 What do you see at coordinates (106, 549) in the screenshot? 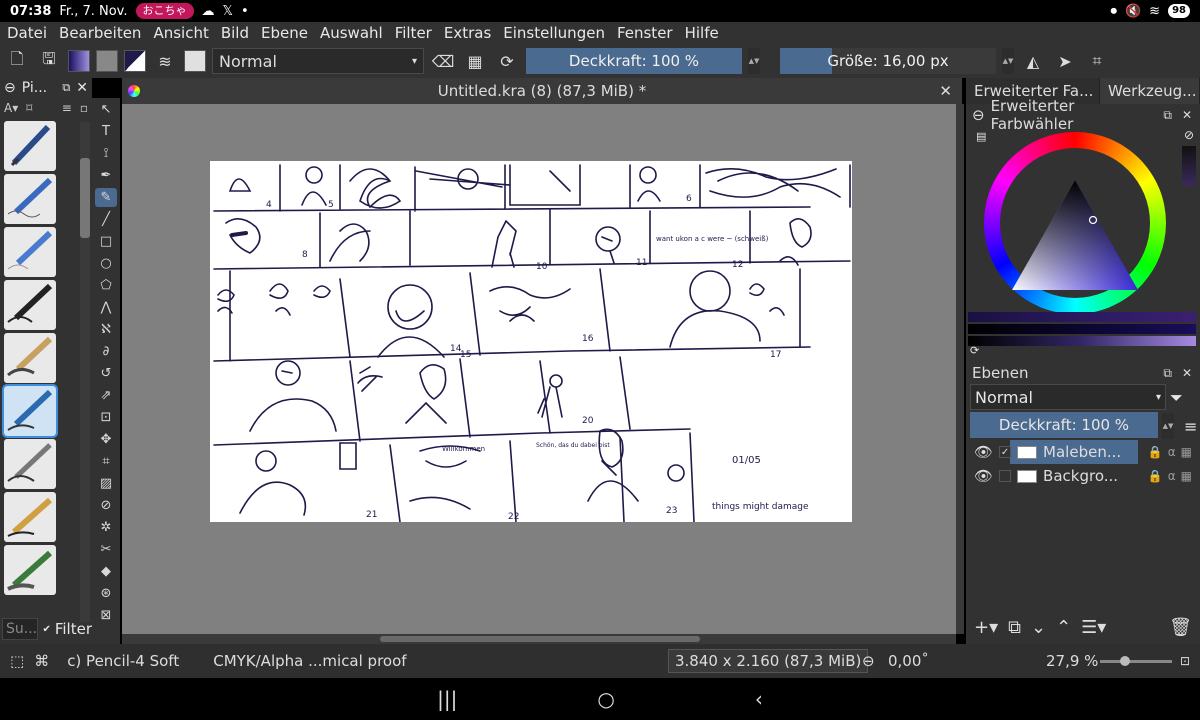
I see `assistant-tool-icon: ✂` at bounding box center [106, 549].